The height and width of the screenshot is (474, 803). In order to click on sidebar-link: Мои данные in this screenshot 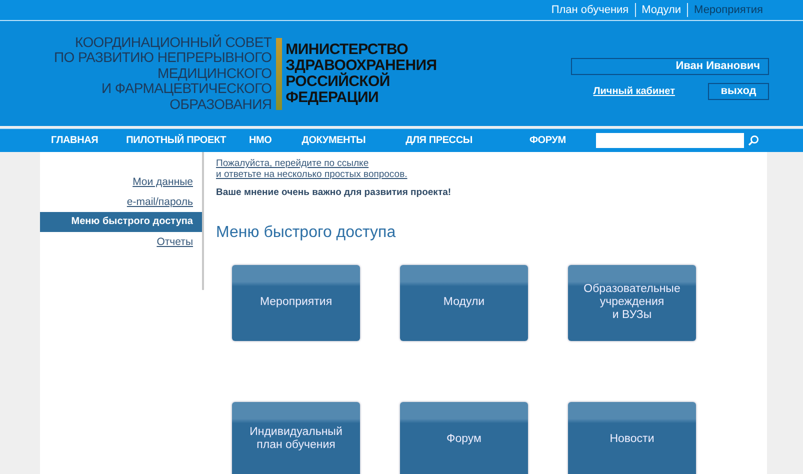, I will do `click(121, 182)`.